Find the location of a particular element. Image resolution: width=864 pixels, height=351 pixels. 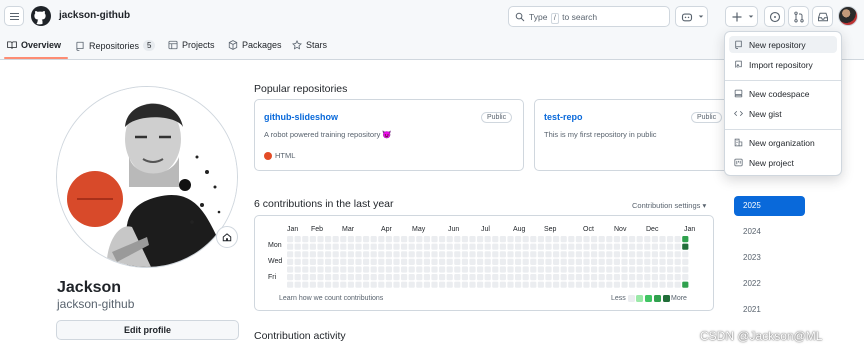

year-link-2025: 2025 is located at coordinates (769, 206).